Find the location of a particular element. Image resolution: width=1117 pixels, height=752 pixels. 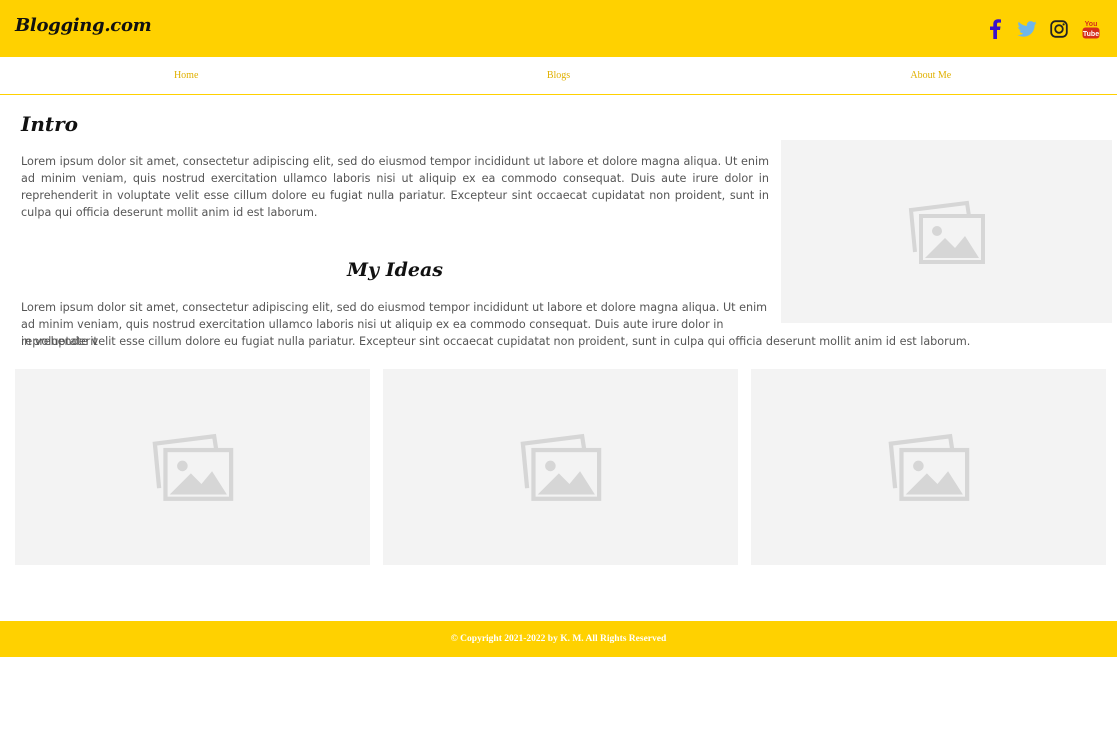

youtube-icon: You Tube is located at coordinates (1091, 29).